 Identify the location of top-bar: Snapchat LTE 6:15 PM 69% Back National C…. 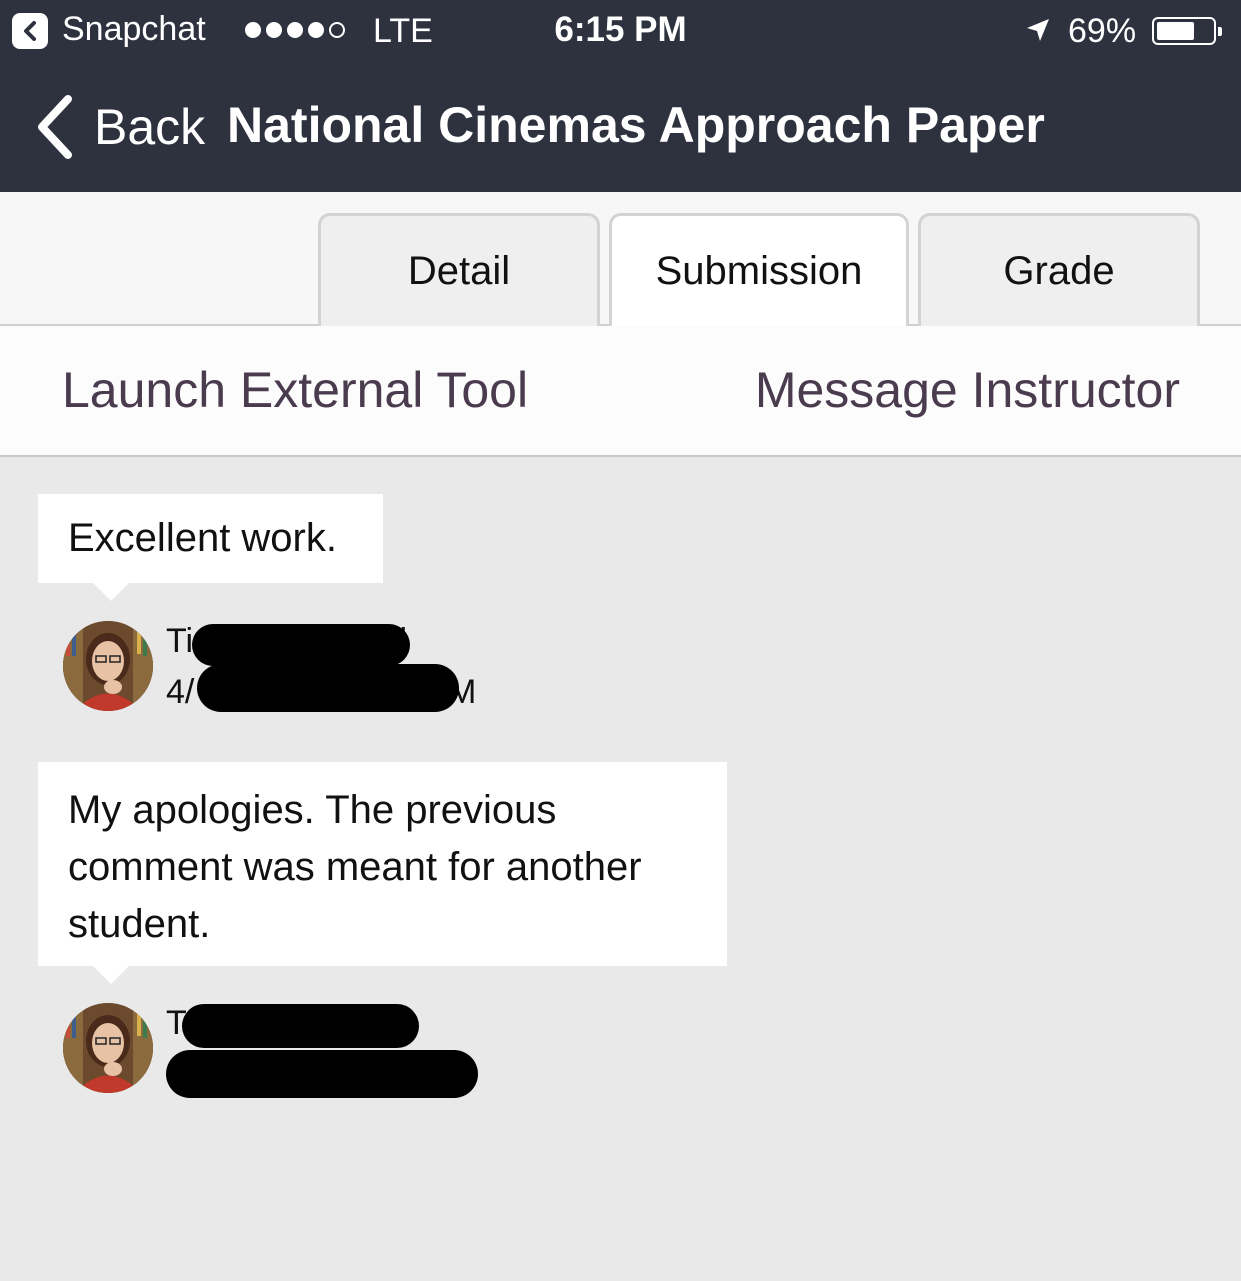
(620, 96).